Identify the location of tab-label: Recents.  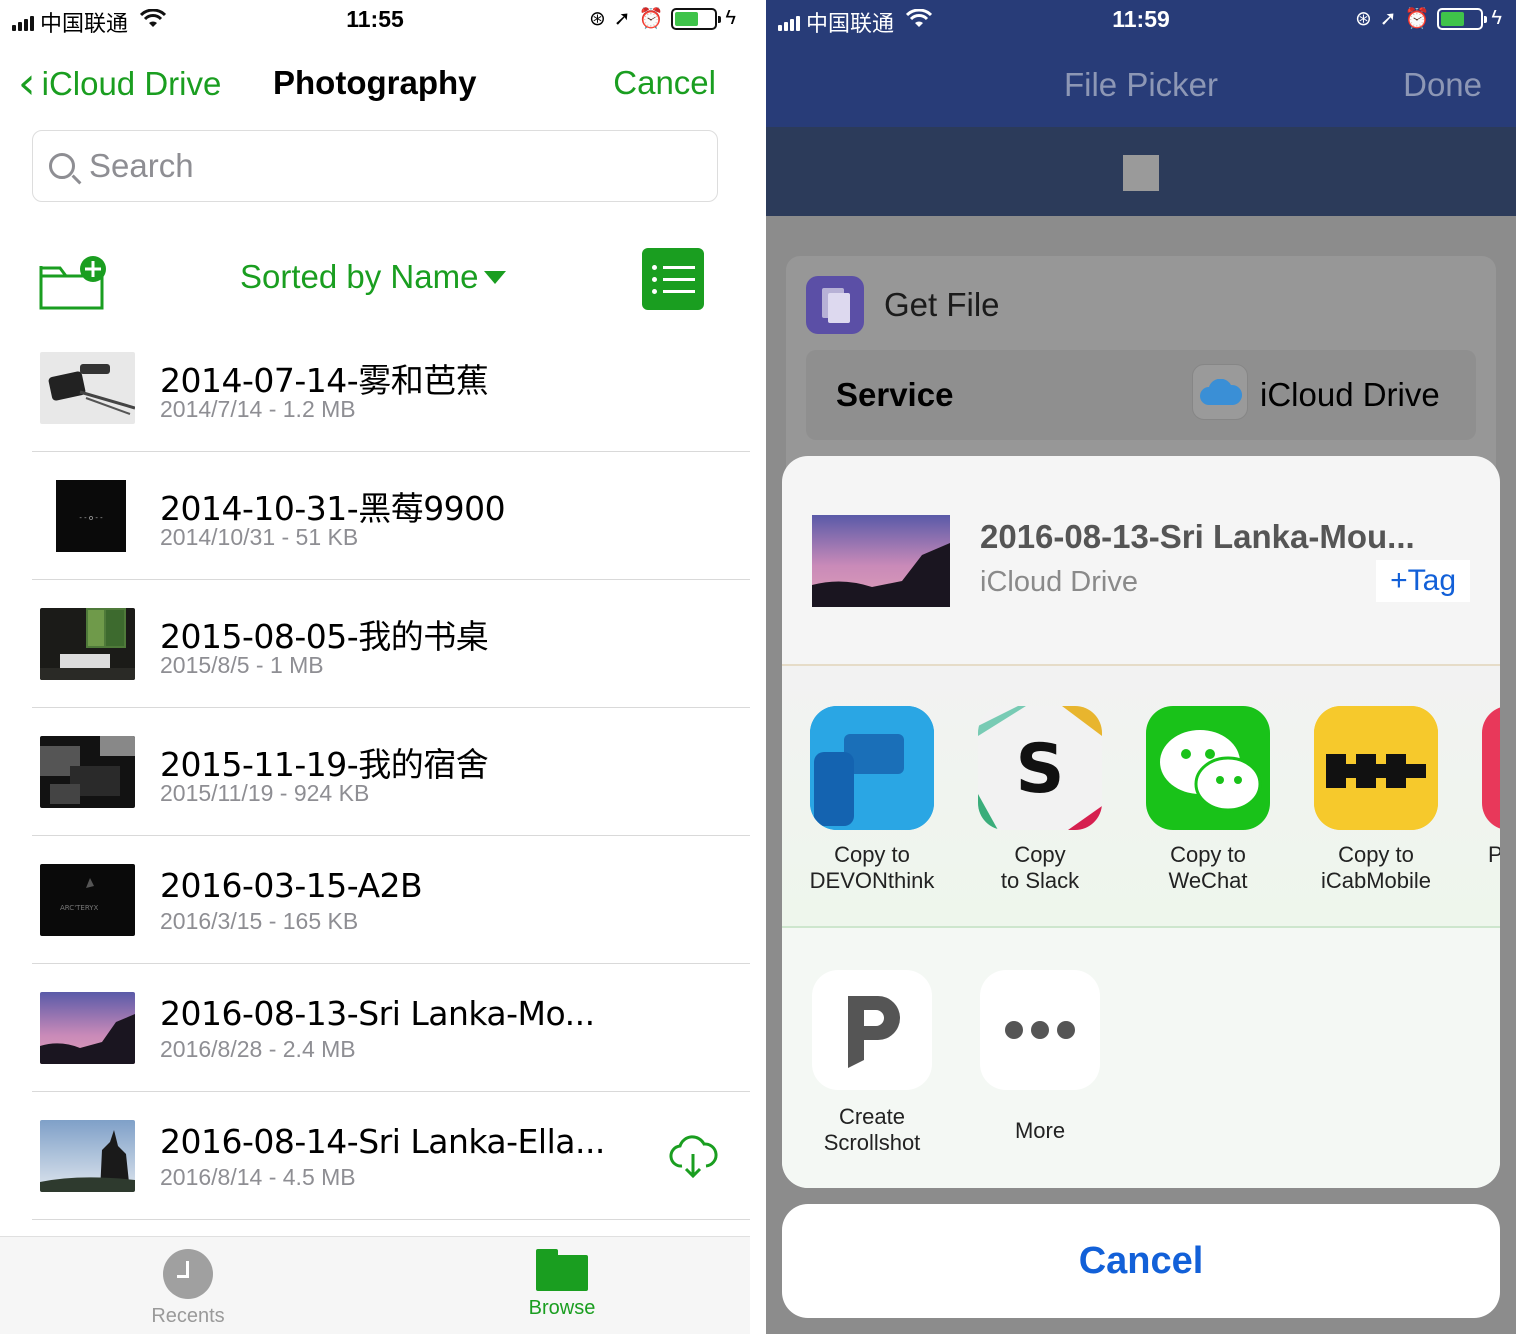
(188, 1316).